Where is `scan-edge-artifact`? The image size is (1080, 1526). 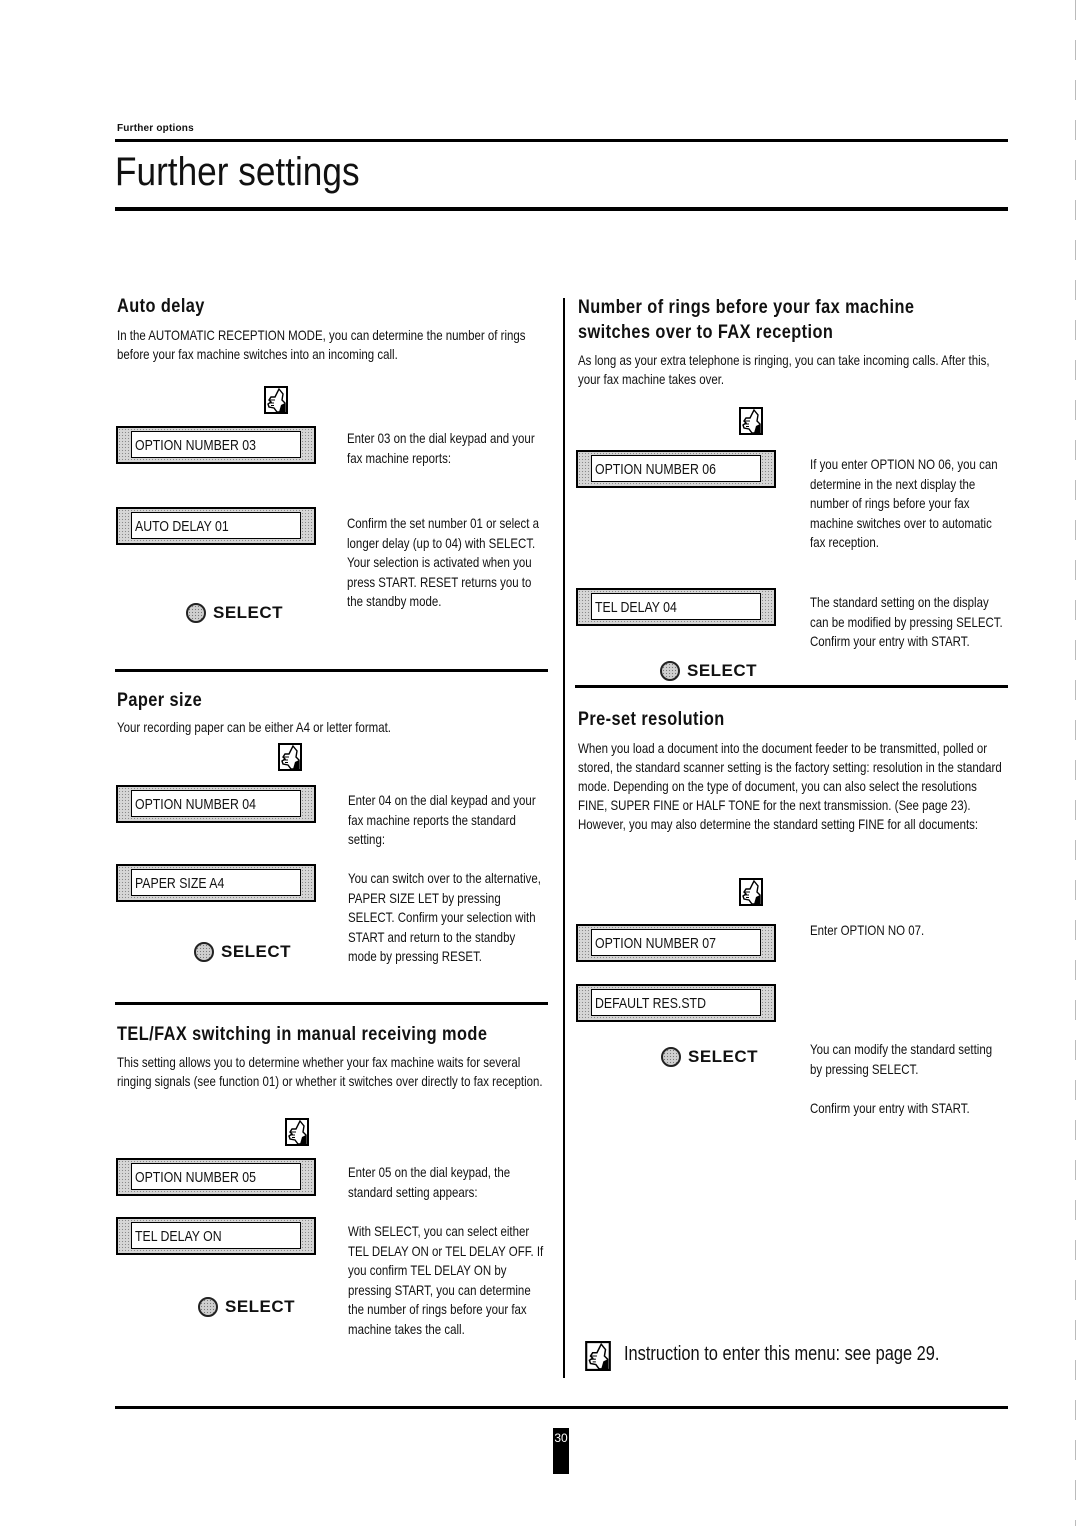 scan-edge-artifact is located at coordinates (1075, 763).